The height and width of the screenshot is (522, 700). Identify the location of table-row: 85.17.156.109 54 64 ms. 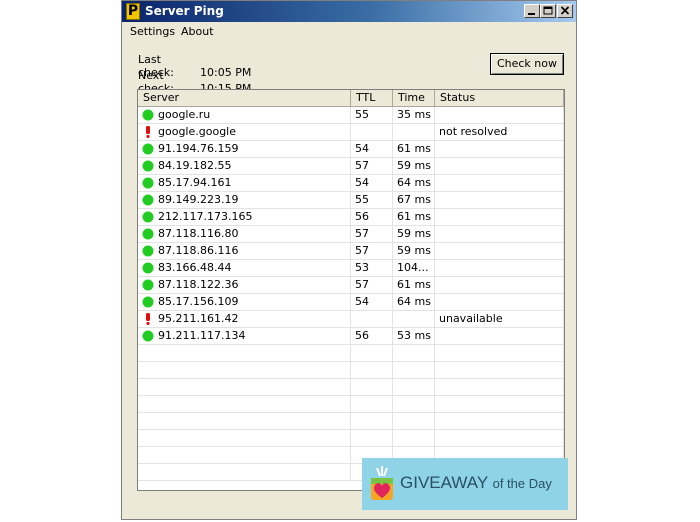
(351, 302).